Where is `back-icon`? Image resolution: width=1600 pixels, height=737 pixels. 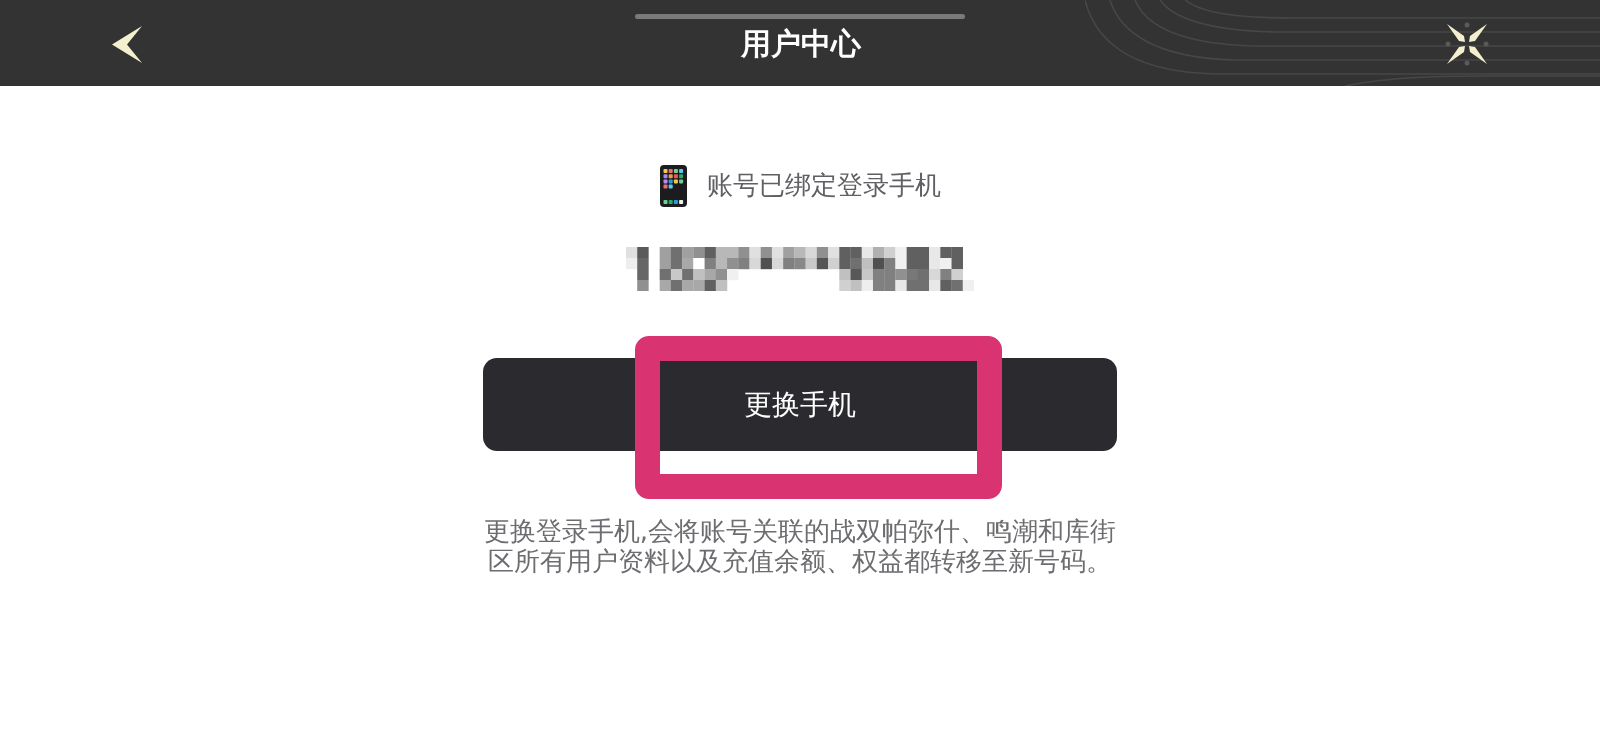
back-icon is located at coordinates (127, 44).